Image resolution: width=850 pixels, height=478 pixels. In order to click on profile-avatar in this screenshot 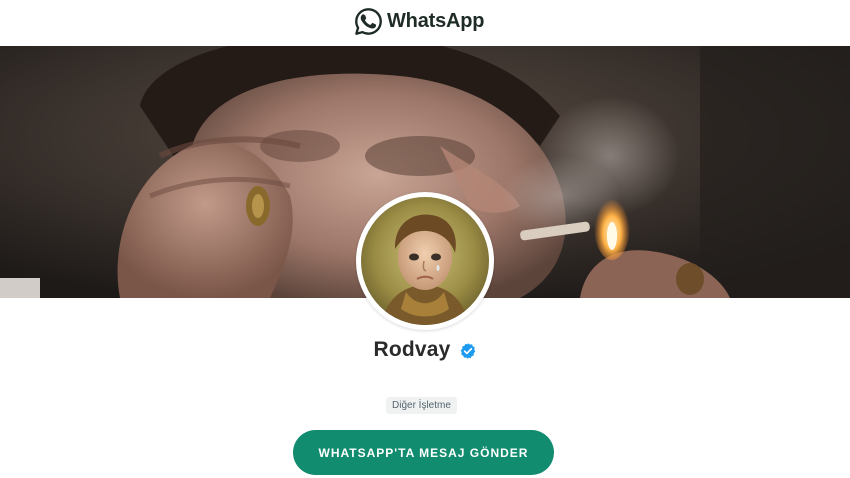, I will do `click(425, 261)`.